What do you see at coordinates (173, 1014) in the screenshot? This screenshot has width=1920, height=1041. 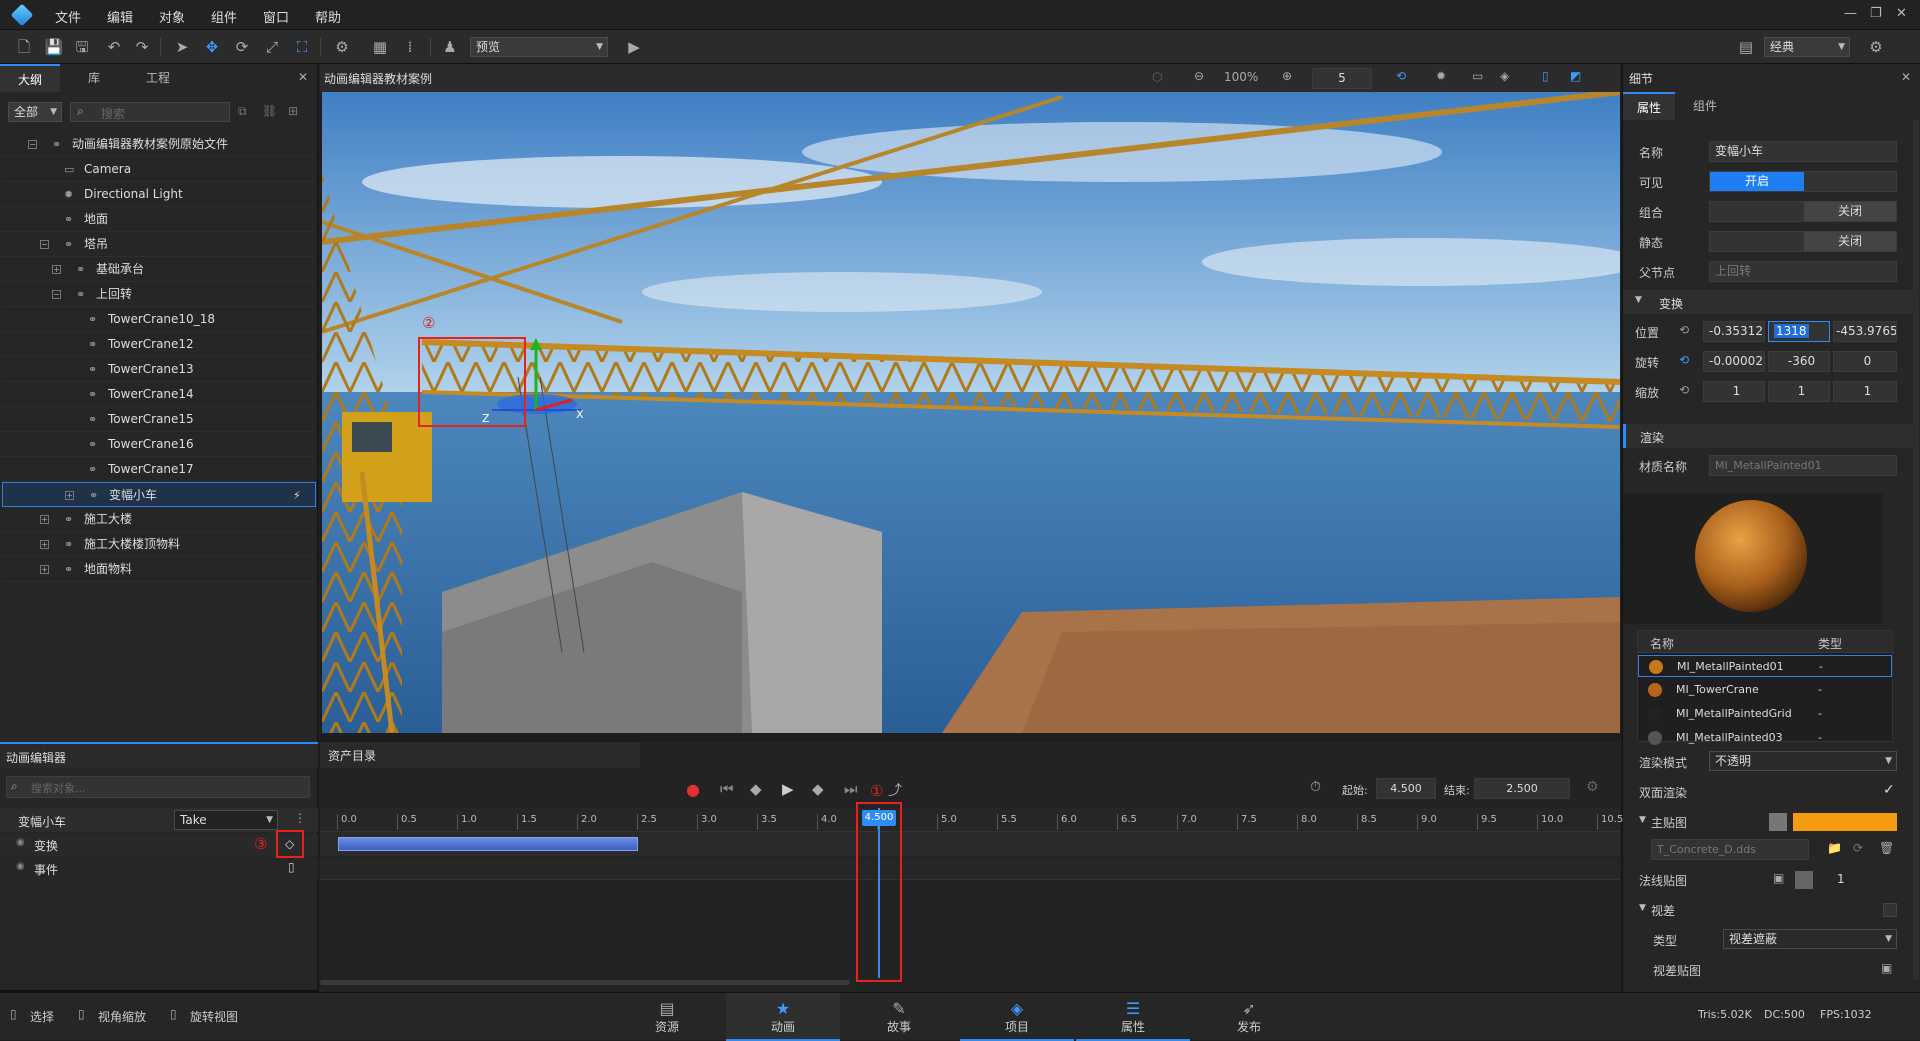 I see `rotate-view-icon: ▯` at bounding box center [173, 1014].